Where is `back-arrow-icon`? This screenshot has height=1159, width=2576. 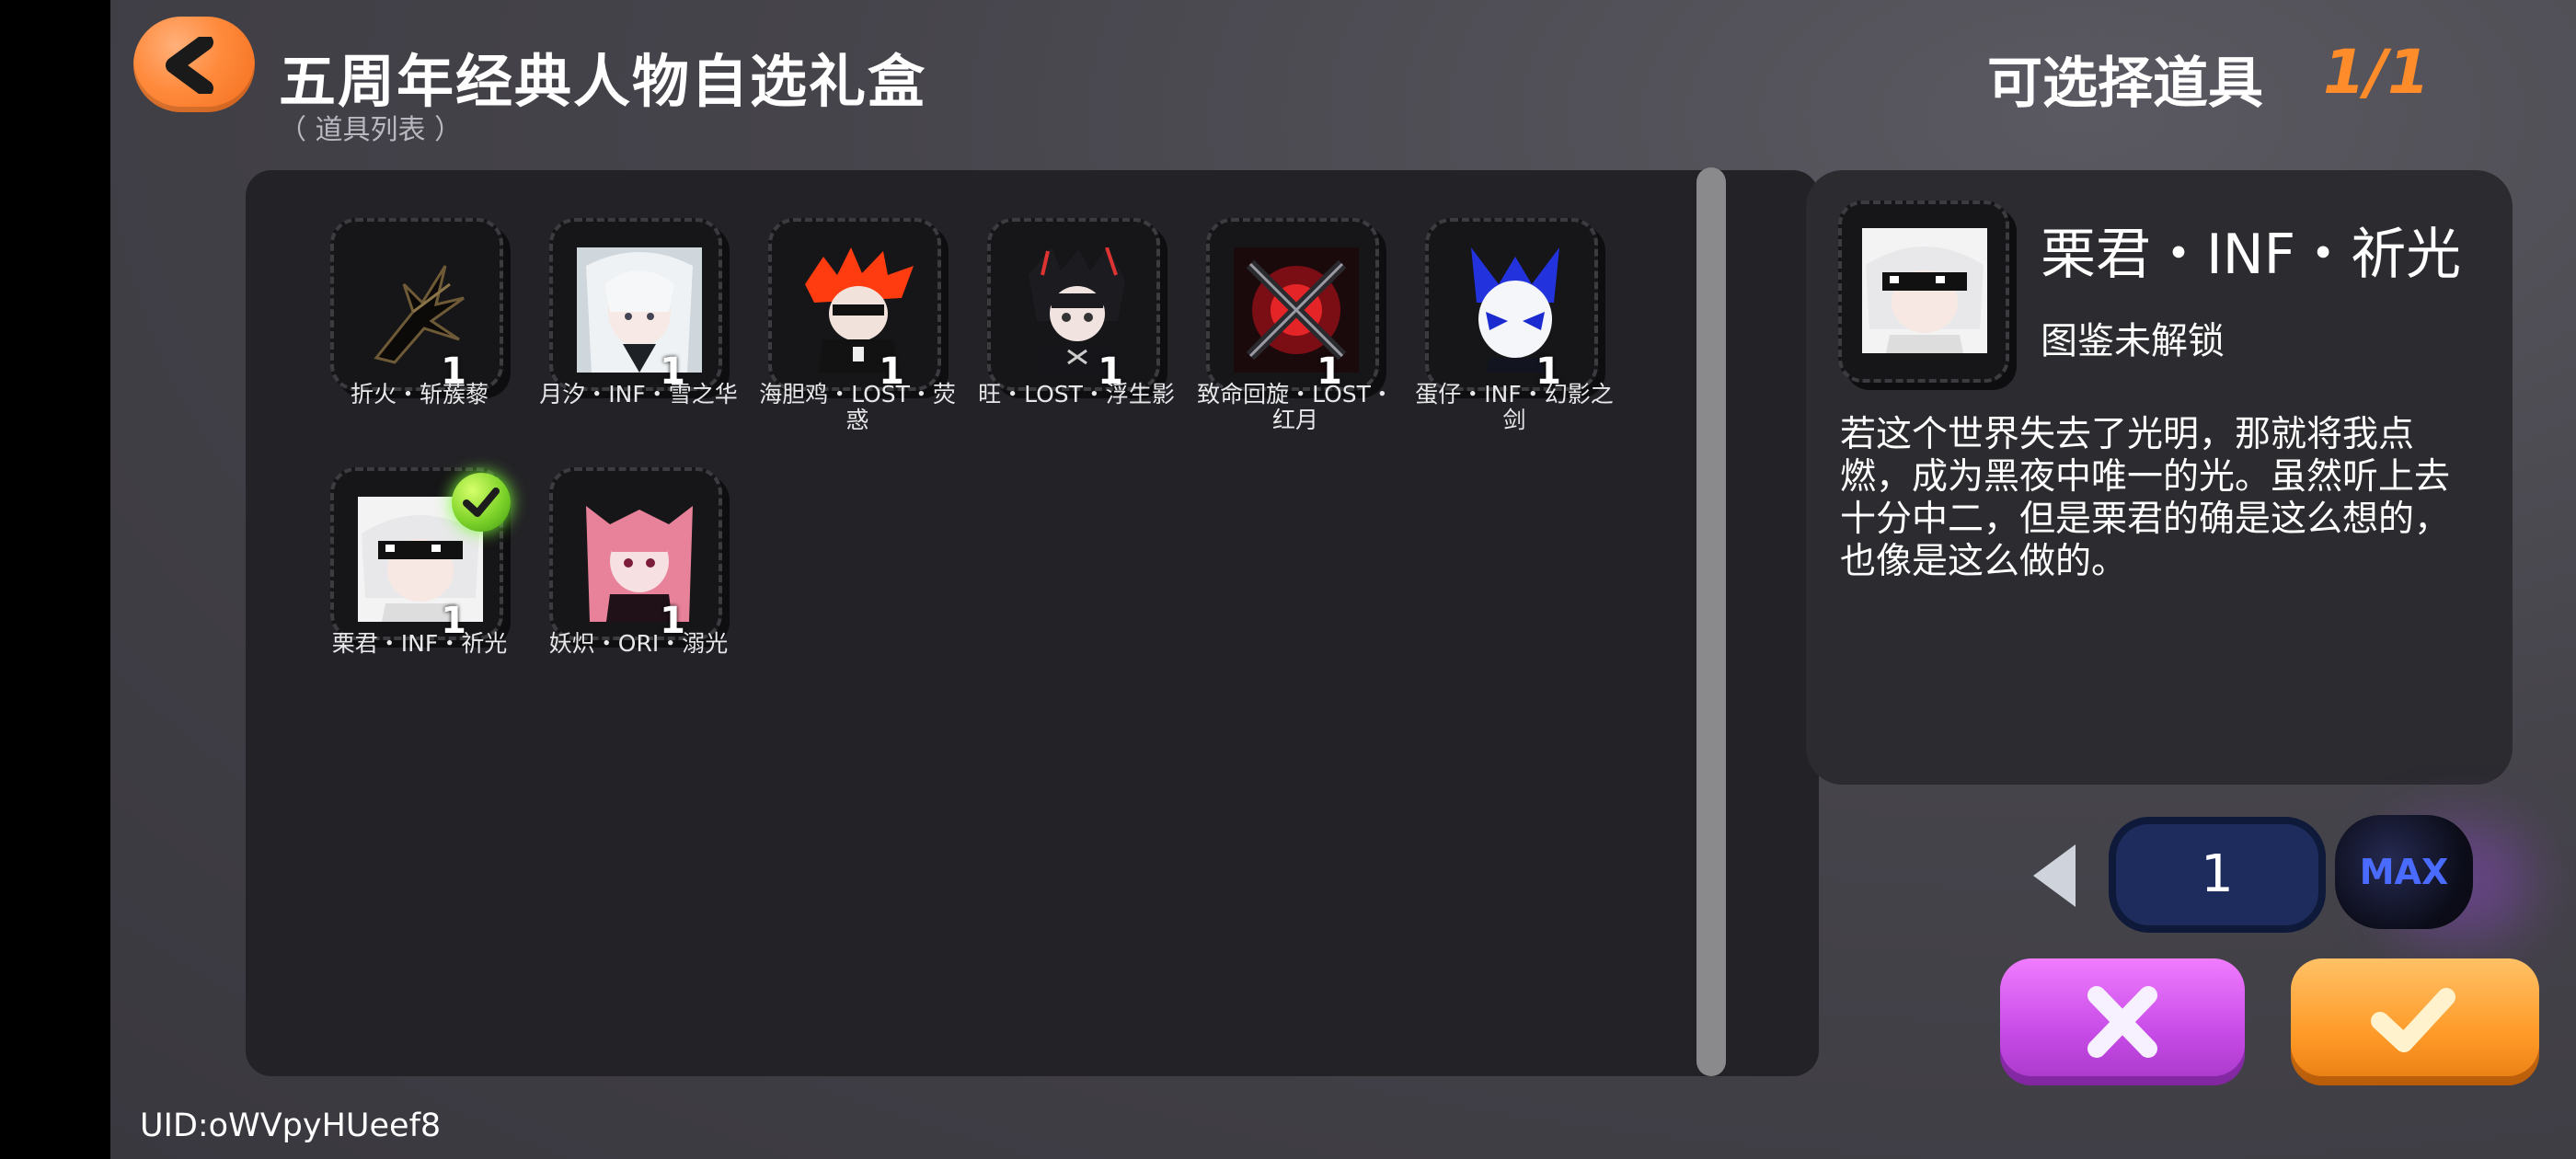
back-arrow-icon is located at coordinates (189, 65).